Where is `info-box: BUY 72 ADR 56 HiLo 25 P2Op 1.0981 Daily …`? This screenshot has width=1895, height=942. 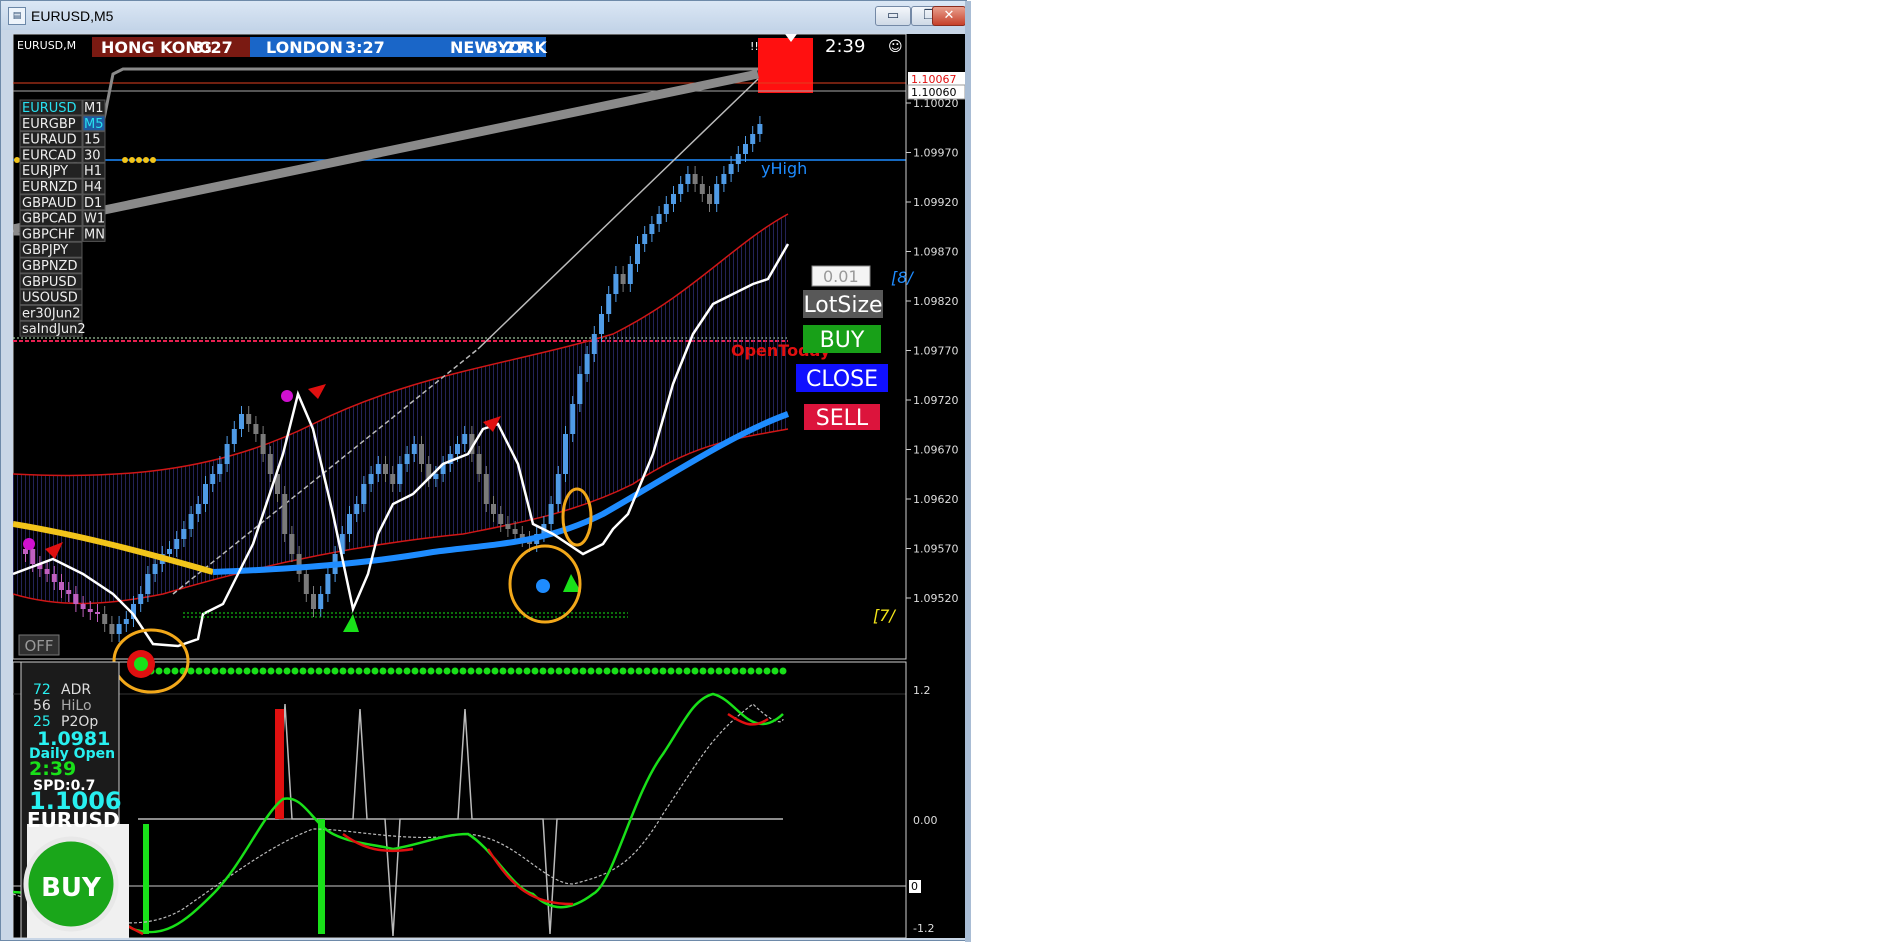 info-box: BUY 72 ADR 56 HiLo 25 P2Op 1.0981 Daily … is located at coordinates (74, 799).